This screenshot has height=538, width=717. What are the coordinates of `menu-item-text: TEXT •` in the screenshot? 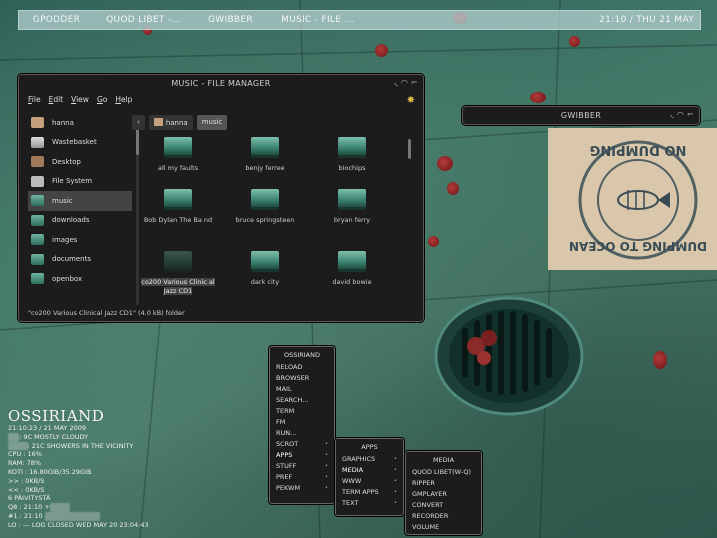 It's located at (369, 503).